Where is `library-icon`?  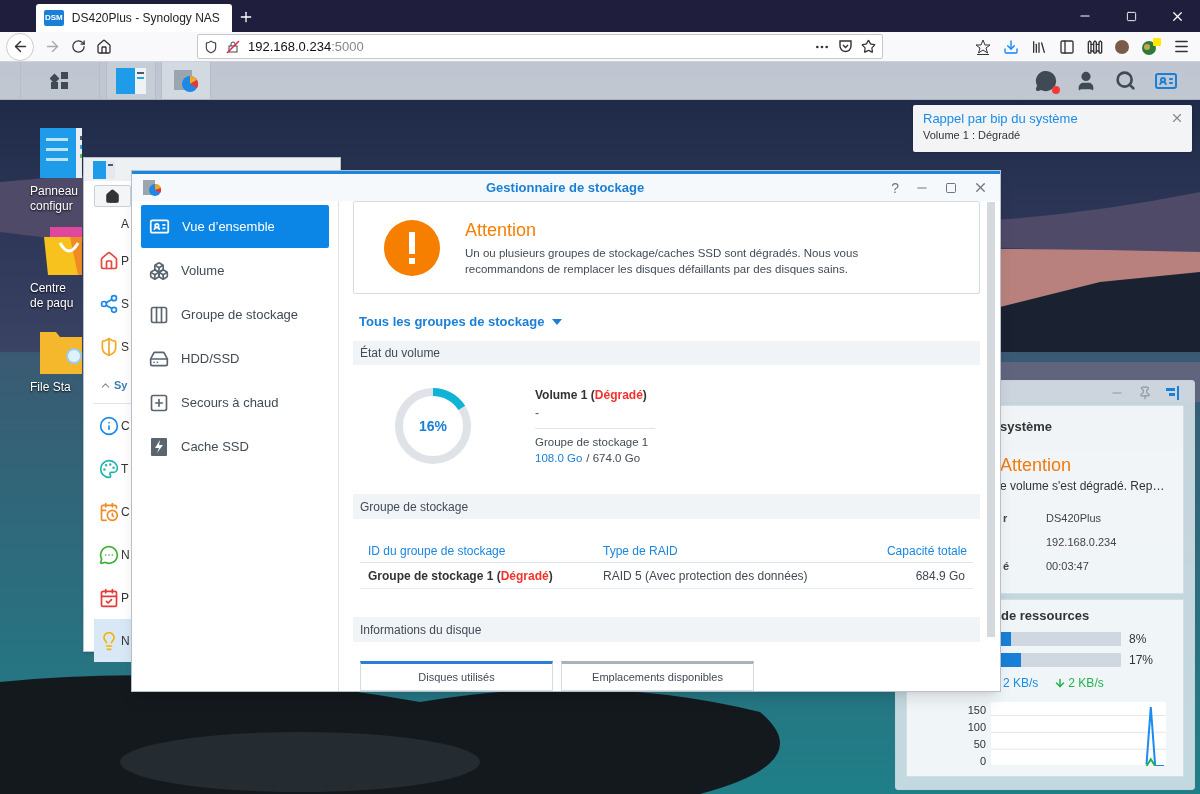 library-icon is located at coordinates (1039, 46).